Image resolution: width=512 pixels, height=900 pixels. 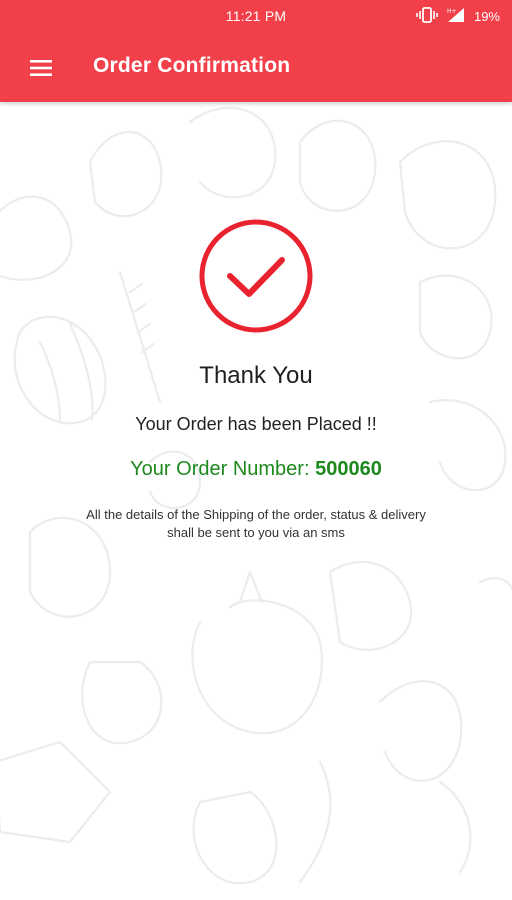 I want to click on vibrate-icon, so click(x=427, y=16).